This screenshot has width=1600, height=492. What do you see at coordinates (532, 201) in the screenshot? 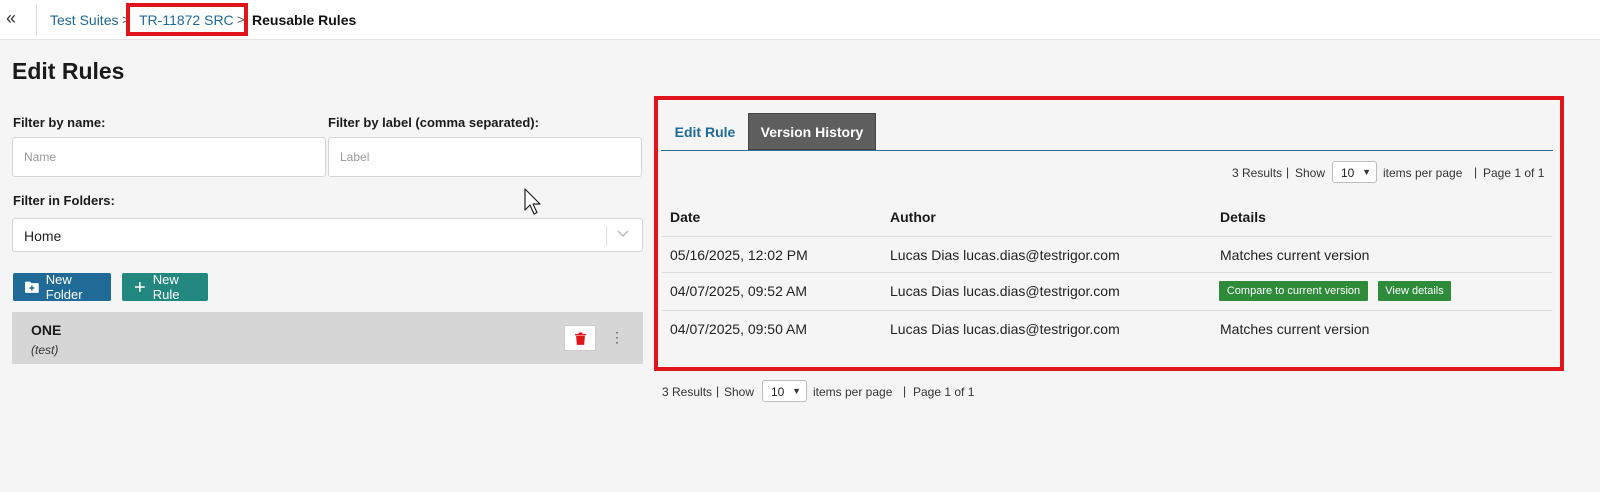
I see `mouse-cursor-icon` at bounding box center [532, 201].